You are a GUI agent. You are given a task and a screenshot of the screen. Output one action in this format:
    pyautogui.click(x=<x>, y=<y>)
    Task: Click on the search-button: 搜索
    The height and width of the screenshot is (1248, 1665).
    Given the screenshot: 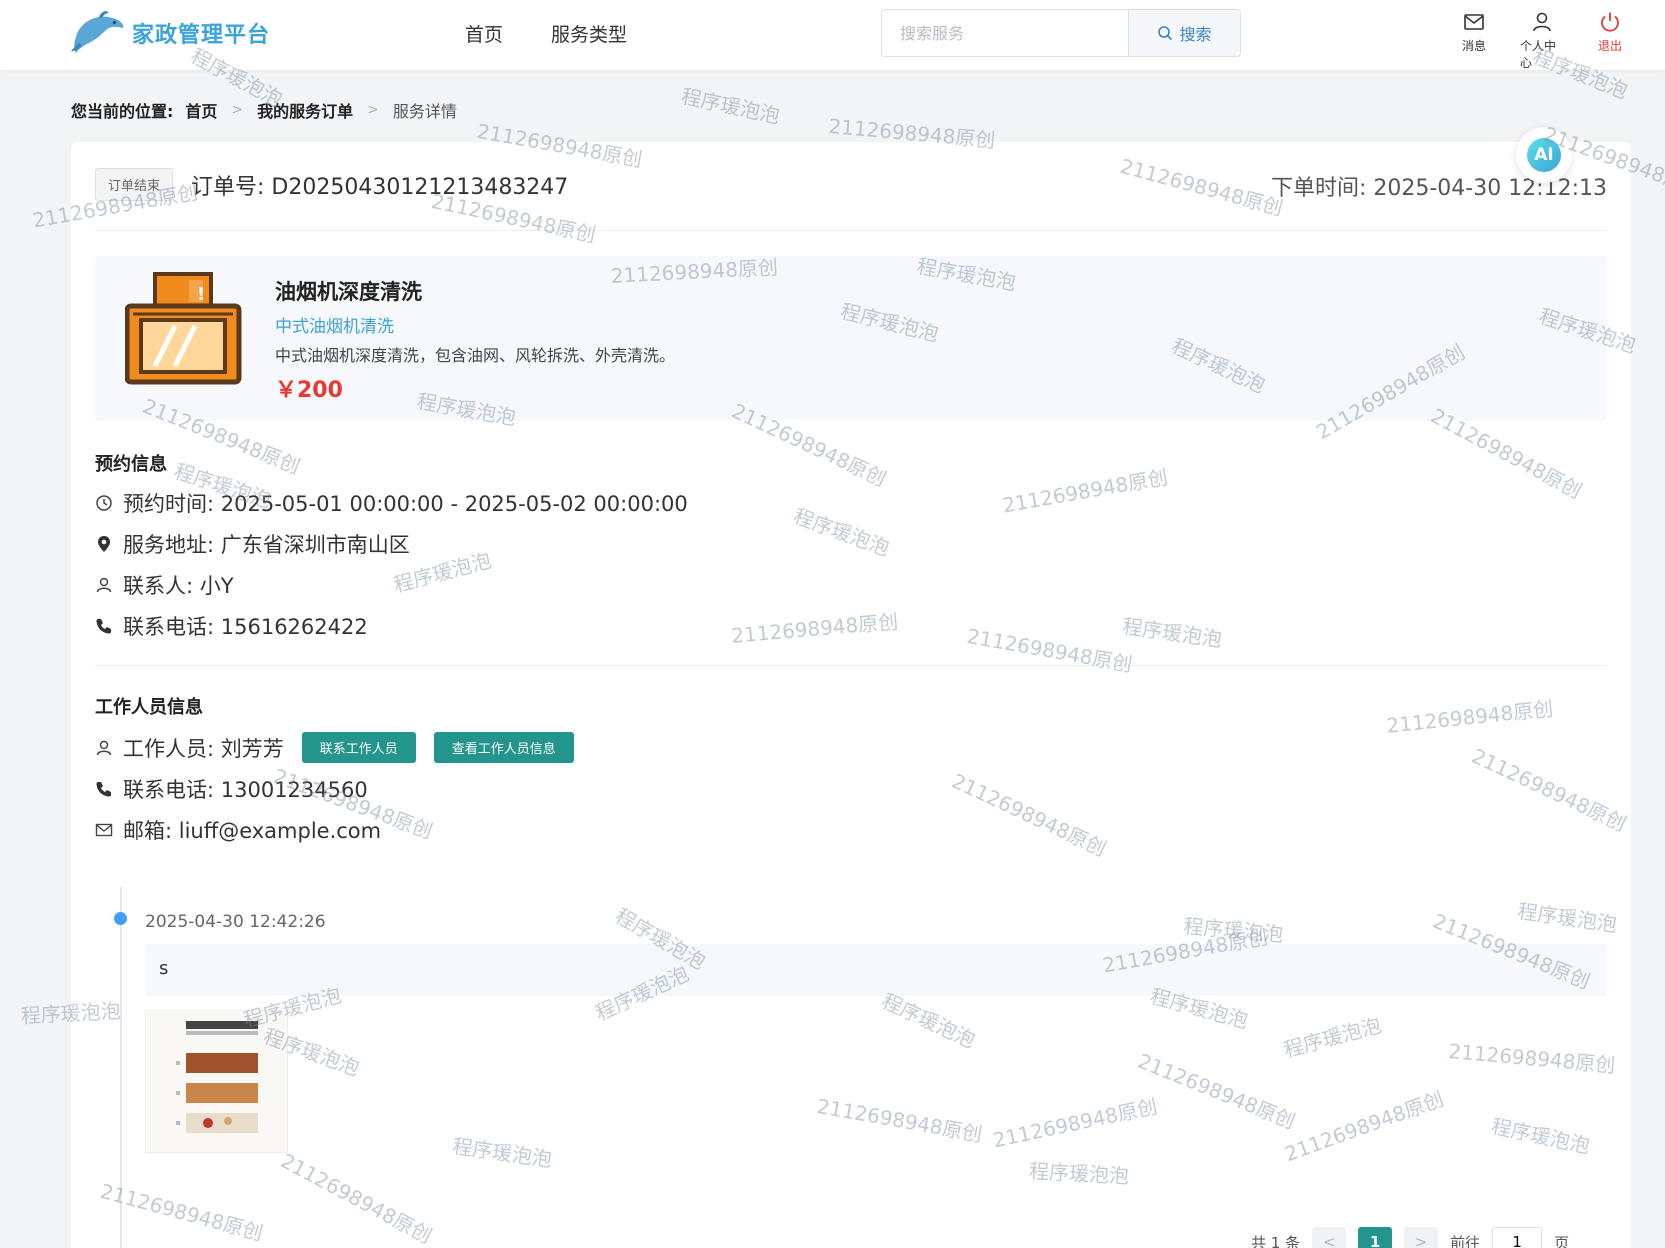 What is the action you would take?
    pyautogui.click(x=1184, y=33)
    